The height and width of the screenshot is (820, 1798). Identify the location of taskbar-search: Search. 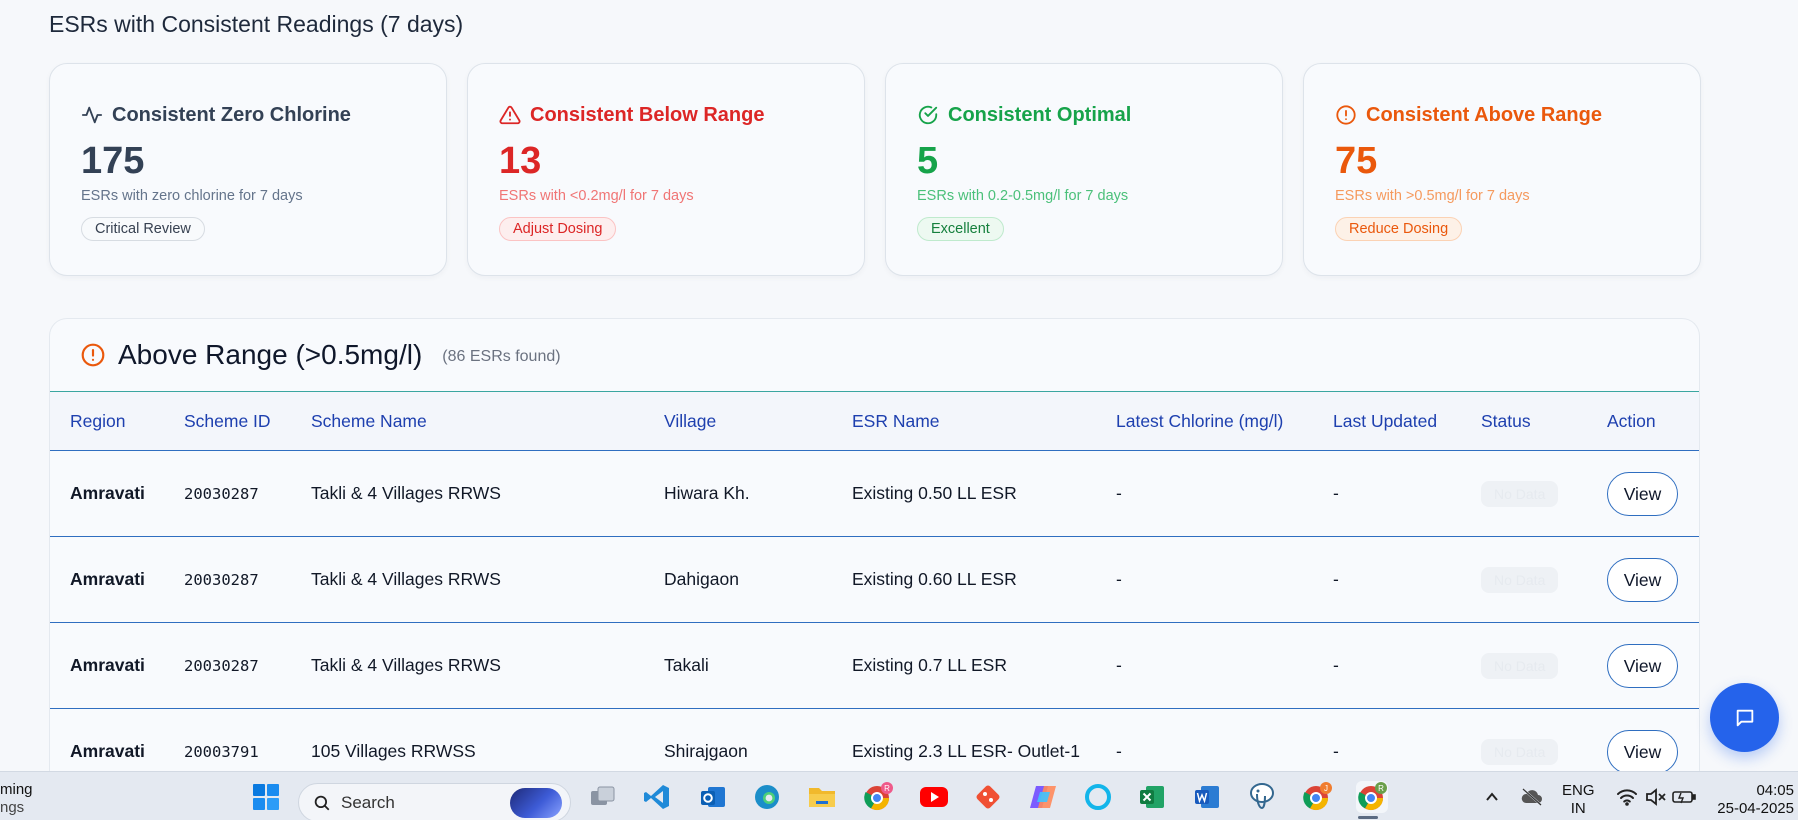
(434, 801).